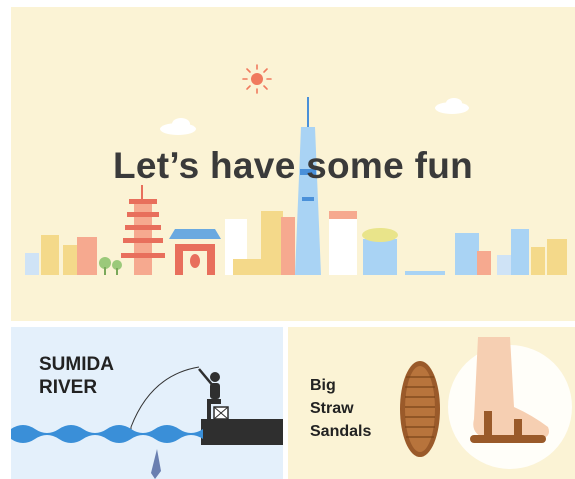 Image resolution: width=575 pixels, height=479 pixels. Describe the element at coordinates (147, 422) in the screenshot. I see `fishing-illustration` at that location.